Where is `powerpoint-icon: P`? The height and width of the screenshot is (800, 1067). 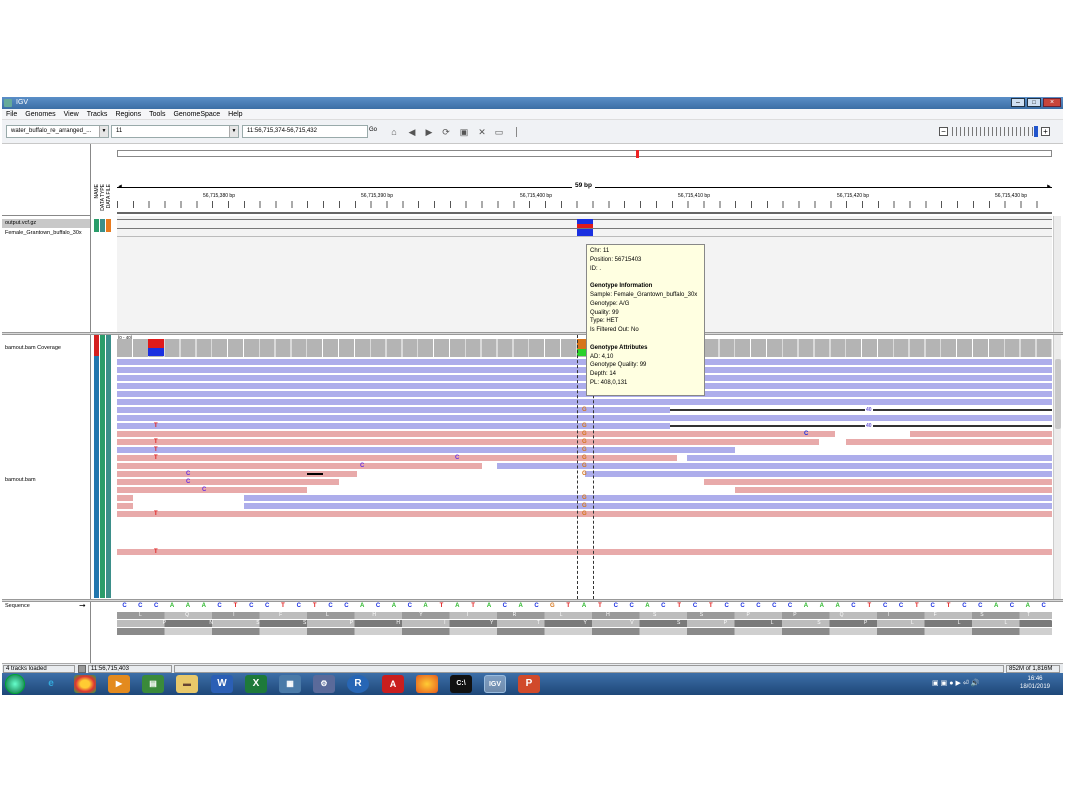
powerpoint-icon: P is located at coordinates (529, 684).